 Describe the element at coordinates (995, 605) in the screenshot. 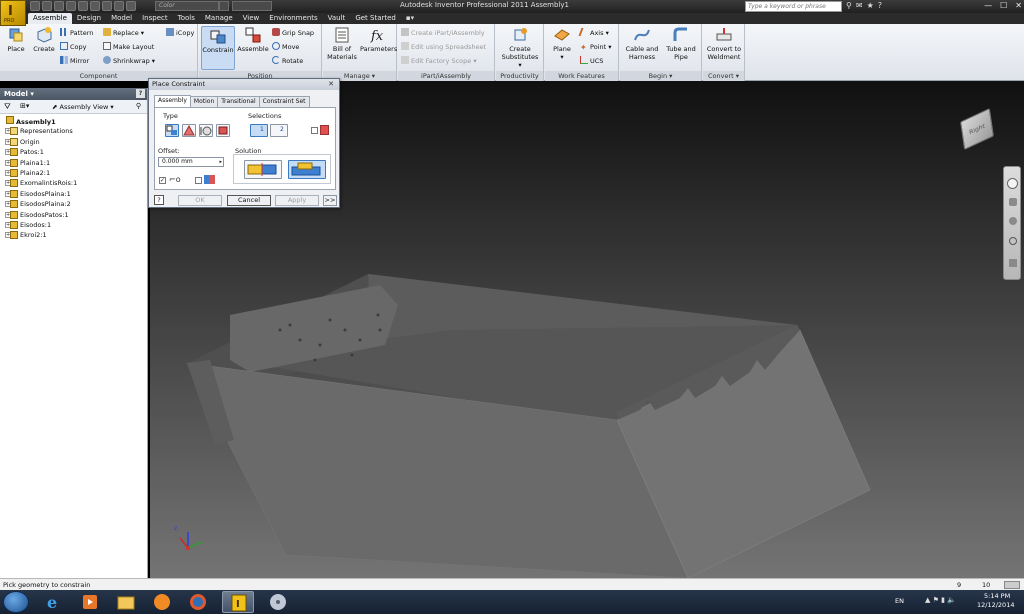

I see `clock-date: 12/12/2014` at that location.